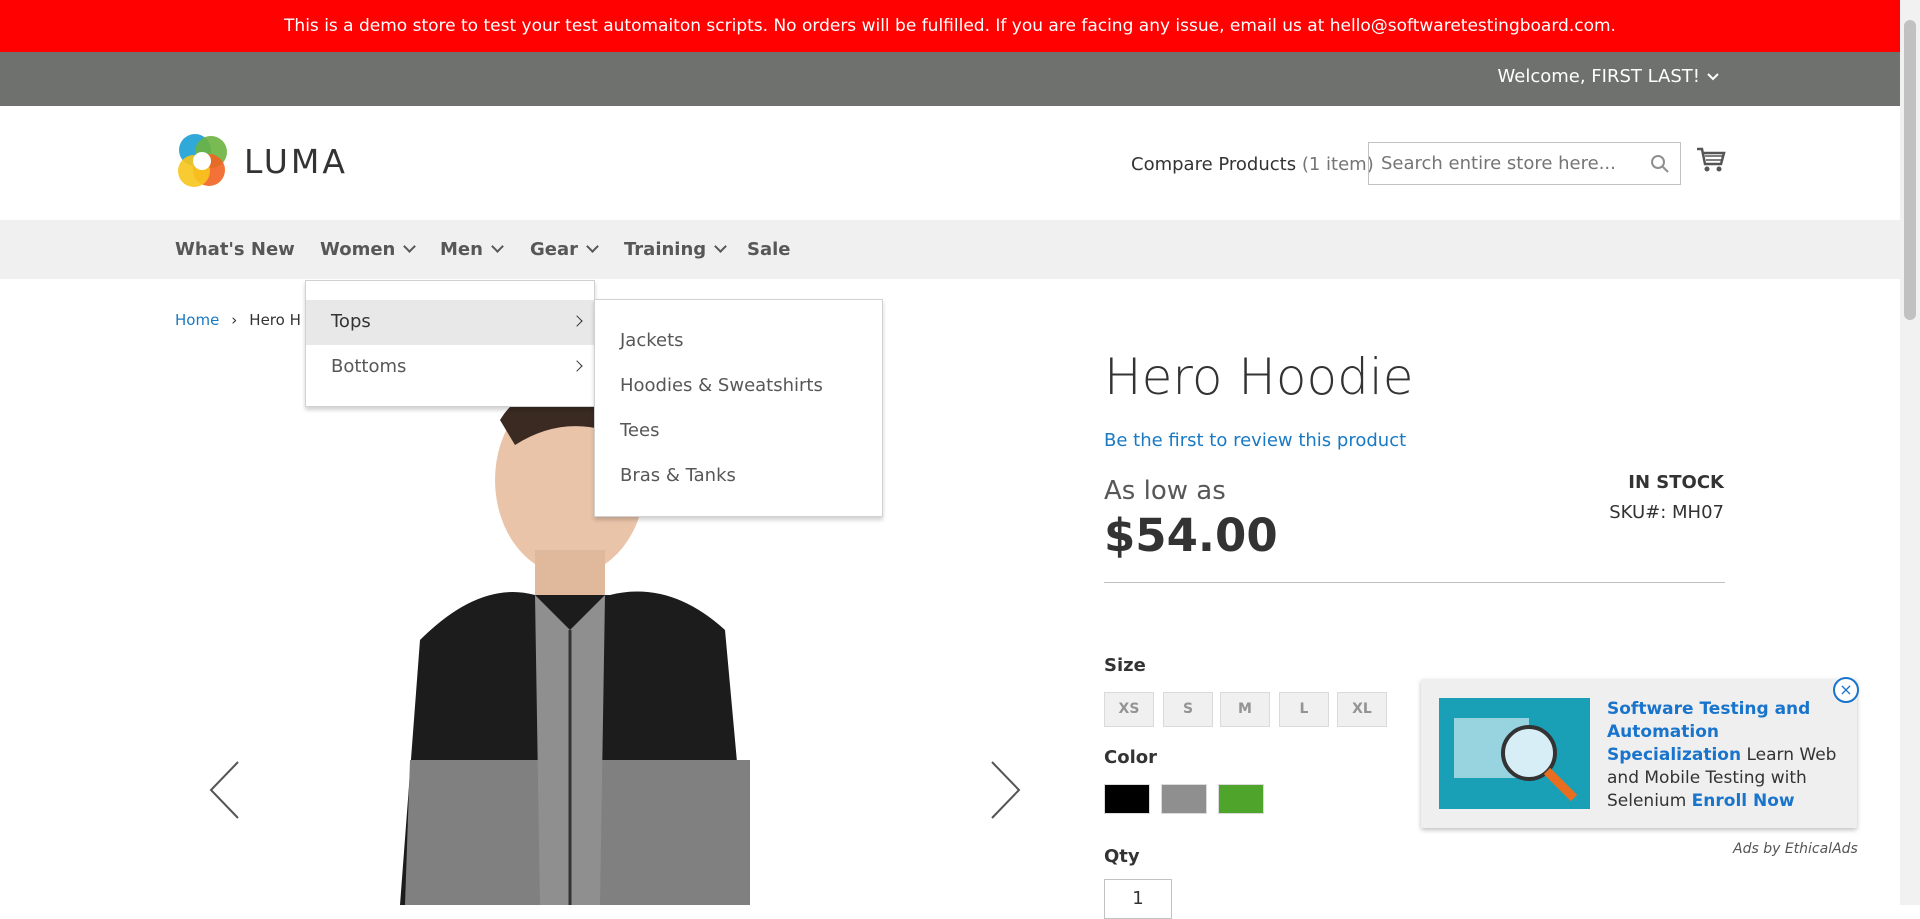 The height and width of the screenshot is (919, 1920). I want to click on color-swatch-black, so click(1127, 799).